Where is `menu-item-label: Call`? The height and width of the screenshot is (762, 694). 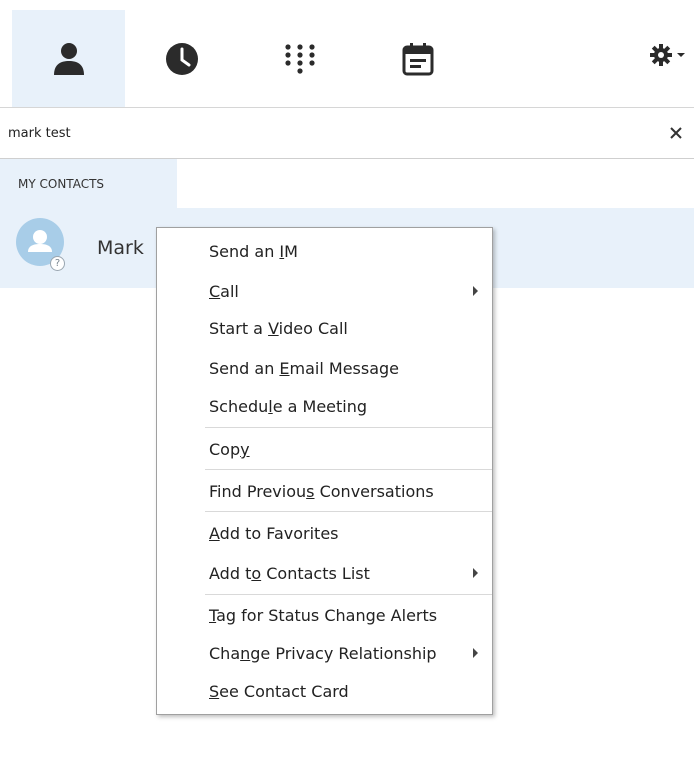 menu-item-label: Call is located at coordinates (224, 291).